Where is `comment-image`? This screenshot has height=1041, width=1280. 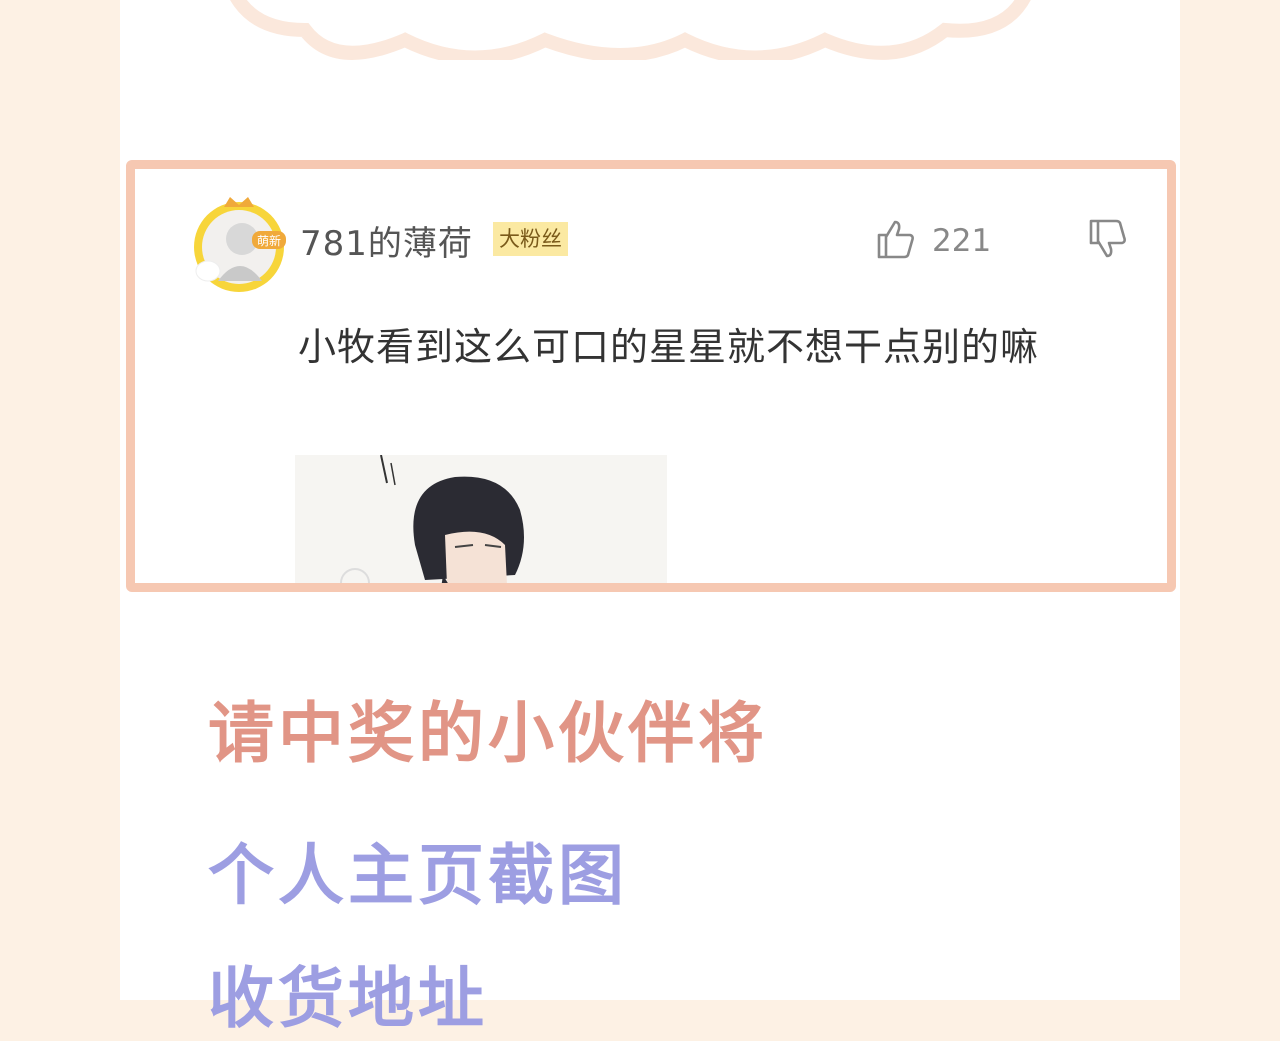 comment-image is located at coordinates (481, 523).